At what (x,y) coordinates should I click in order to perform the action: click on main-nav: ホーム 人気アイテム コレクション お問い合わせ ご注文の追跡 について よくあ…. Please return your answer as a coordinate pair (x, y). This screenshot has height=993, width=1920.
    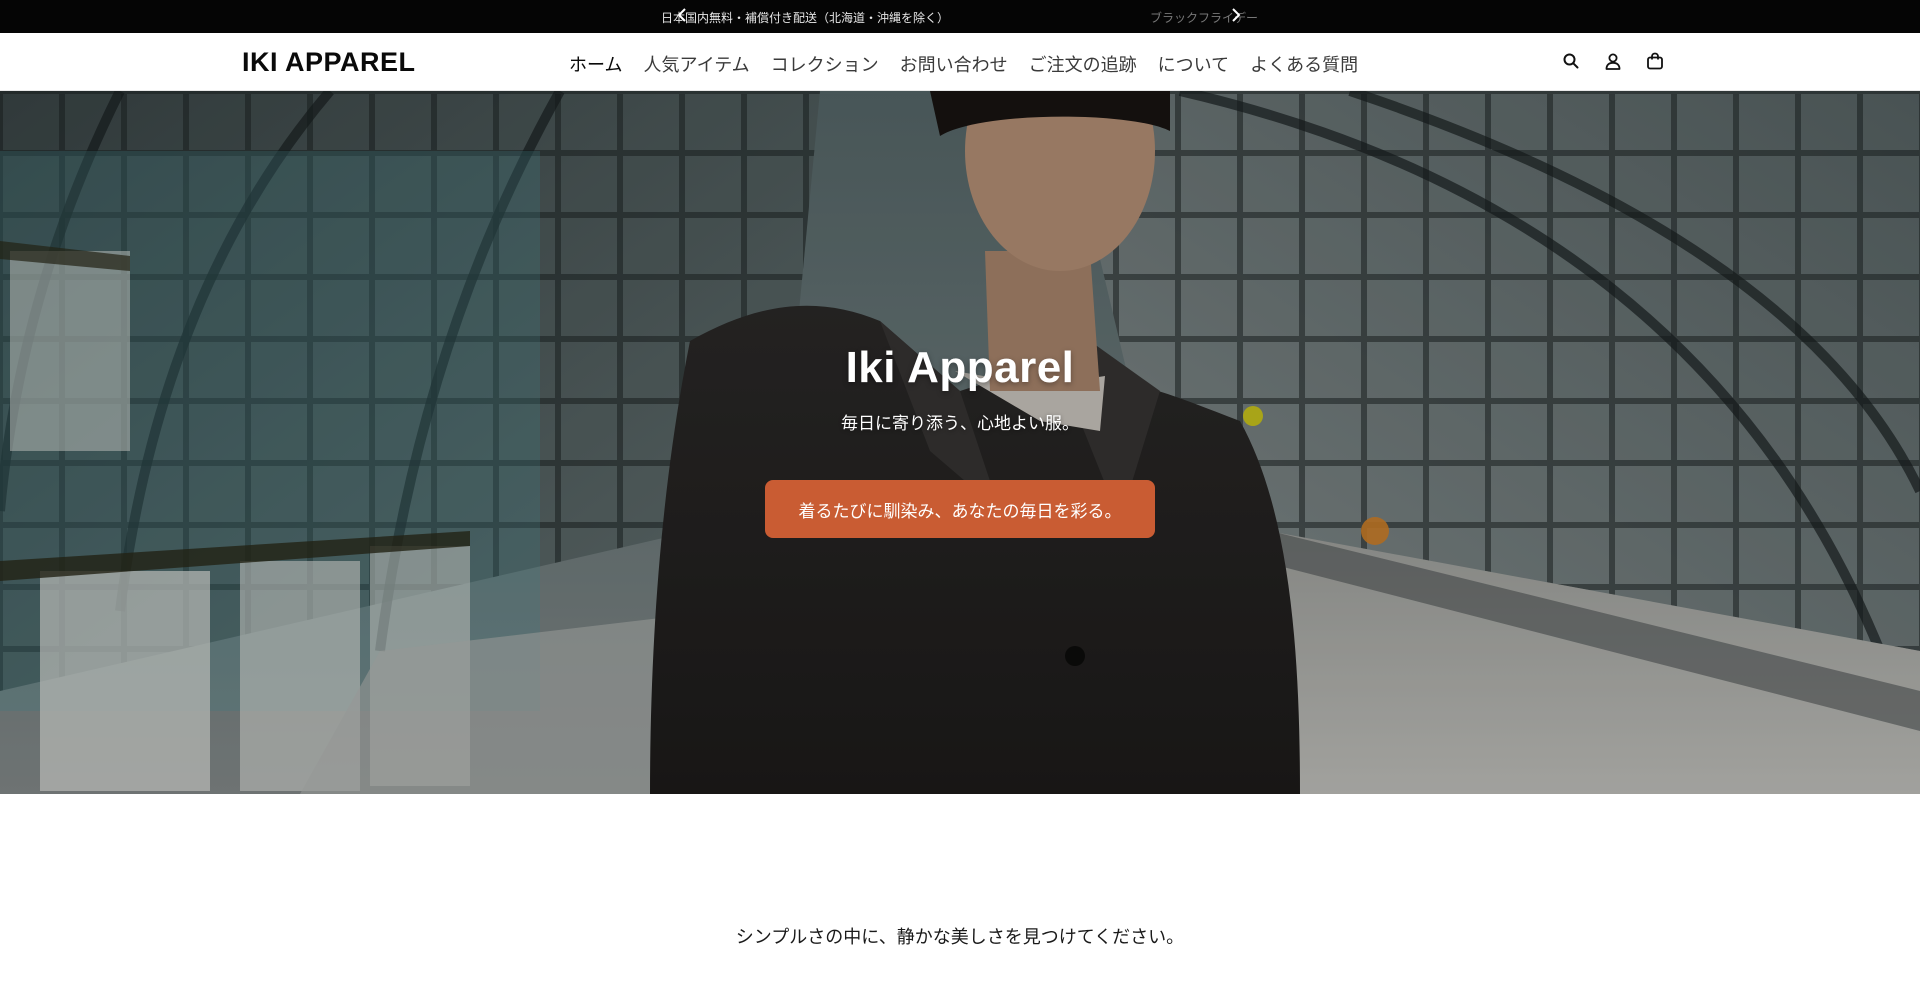
    Looking at the image, I should click on (963, 64).